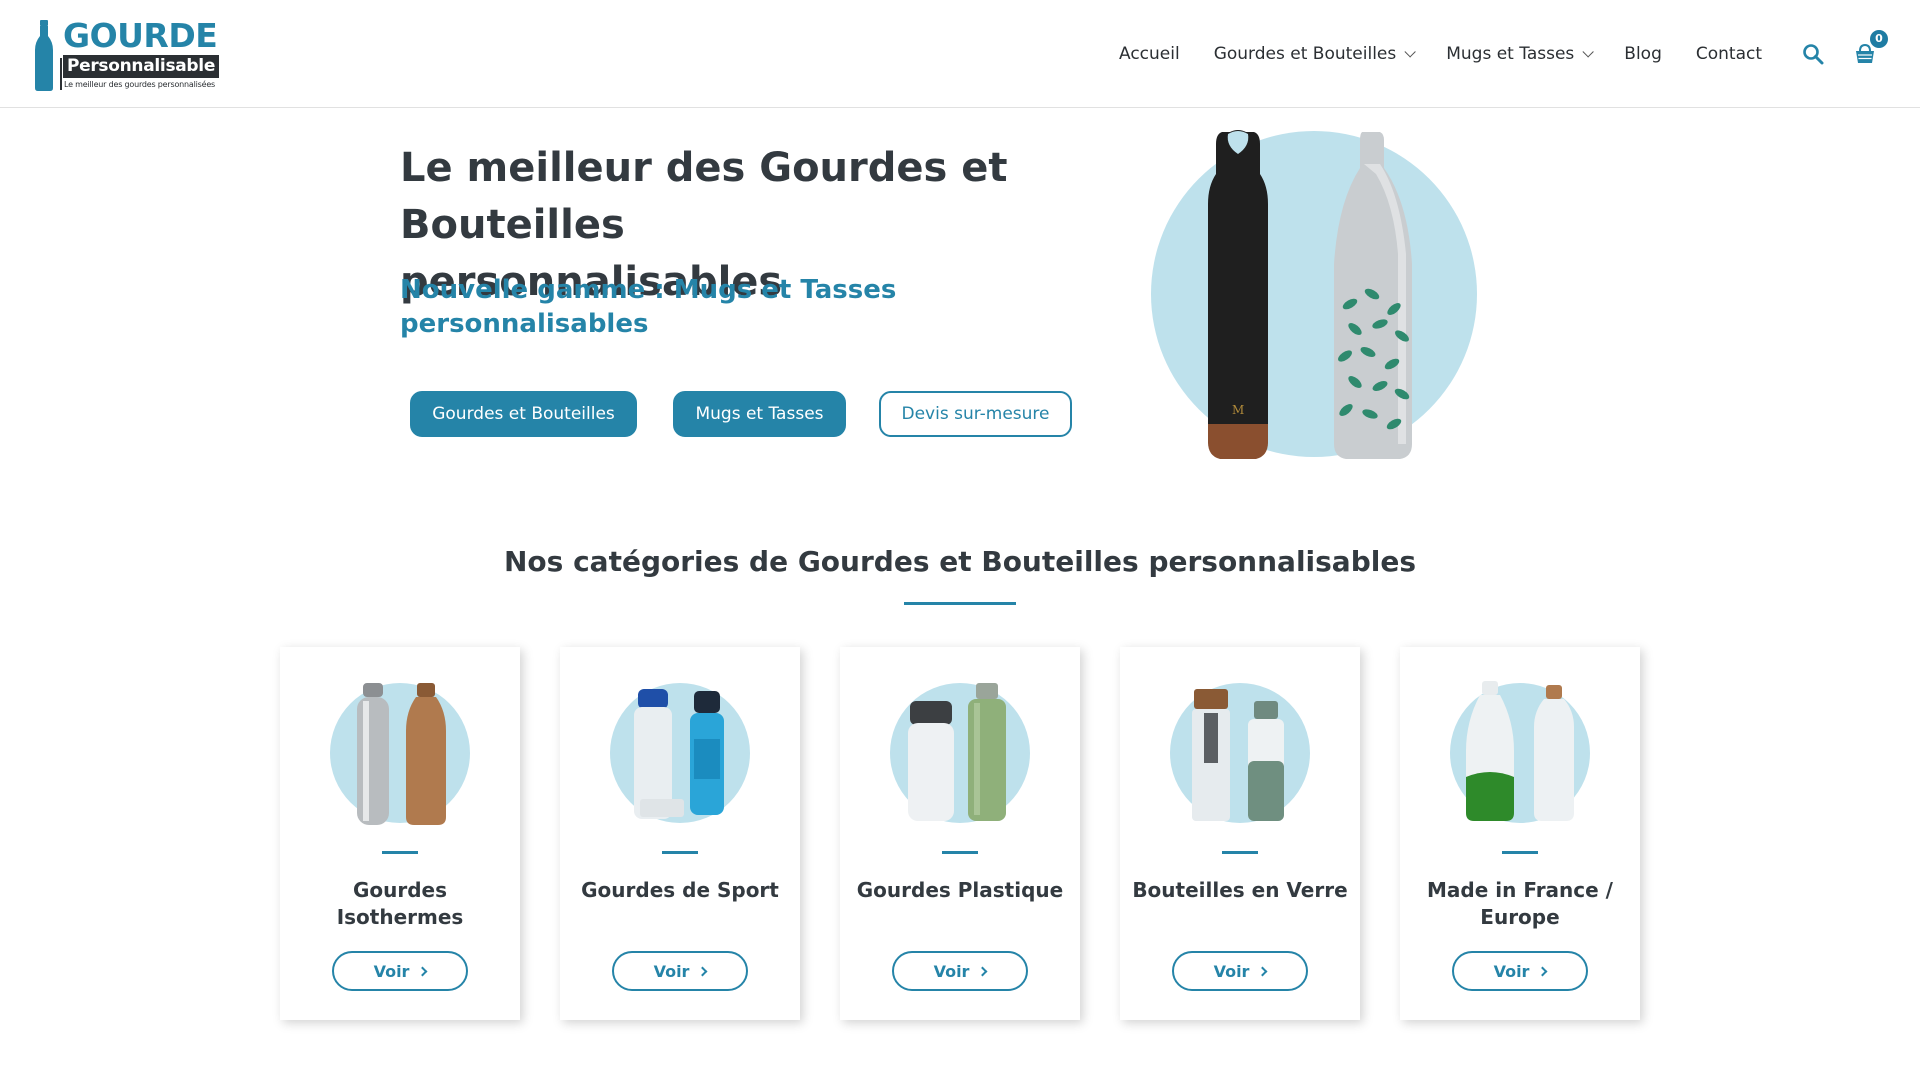 The image size is (1920, 1080). I want to click on bottle-logo-icon, so click(44, 55).